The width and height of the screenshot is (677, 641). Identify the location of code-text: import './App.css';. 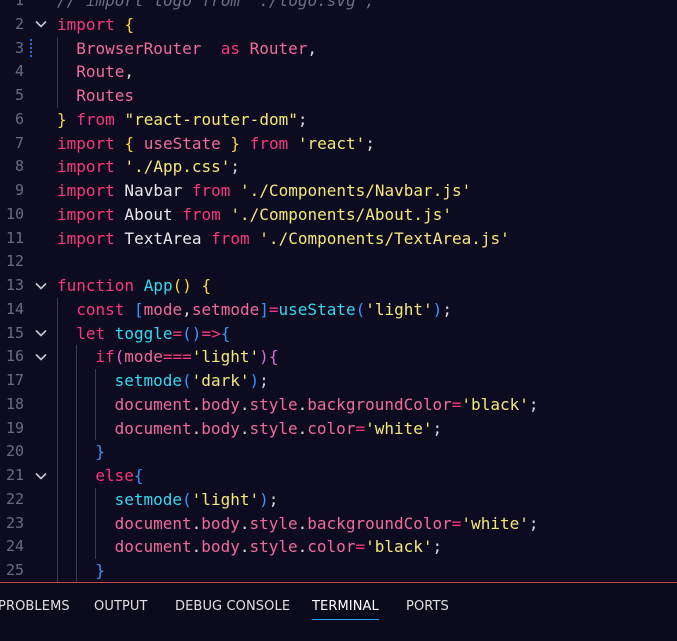
(148, 167).